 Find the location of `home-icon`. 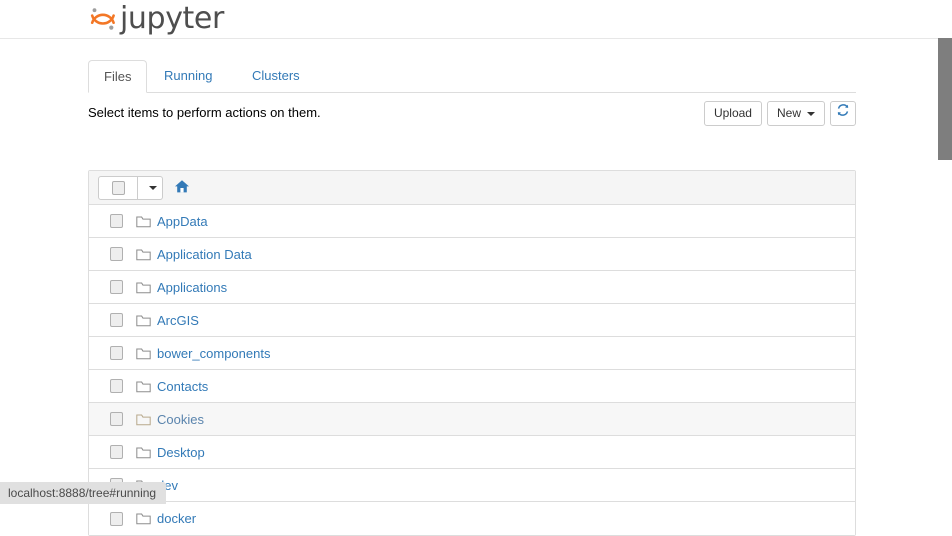

home-icon is located at coordinates (182, 188).